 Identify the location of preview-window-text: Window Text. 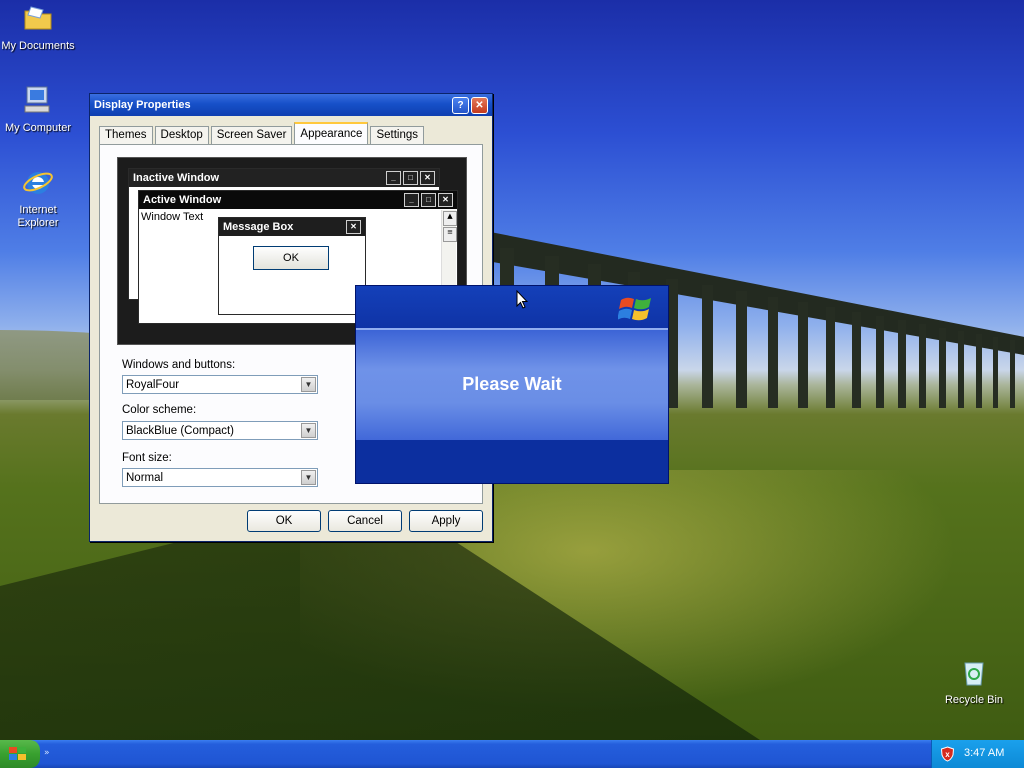
(172, 217).